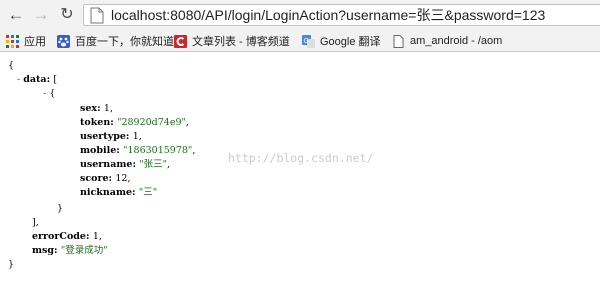  What do you see at coordinates (12, 41) in the screenshot?
I see `apps-grid-icon` at bounding box center [12, 41].